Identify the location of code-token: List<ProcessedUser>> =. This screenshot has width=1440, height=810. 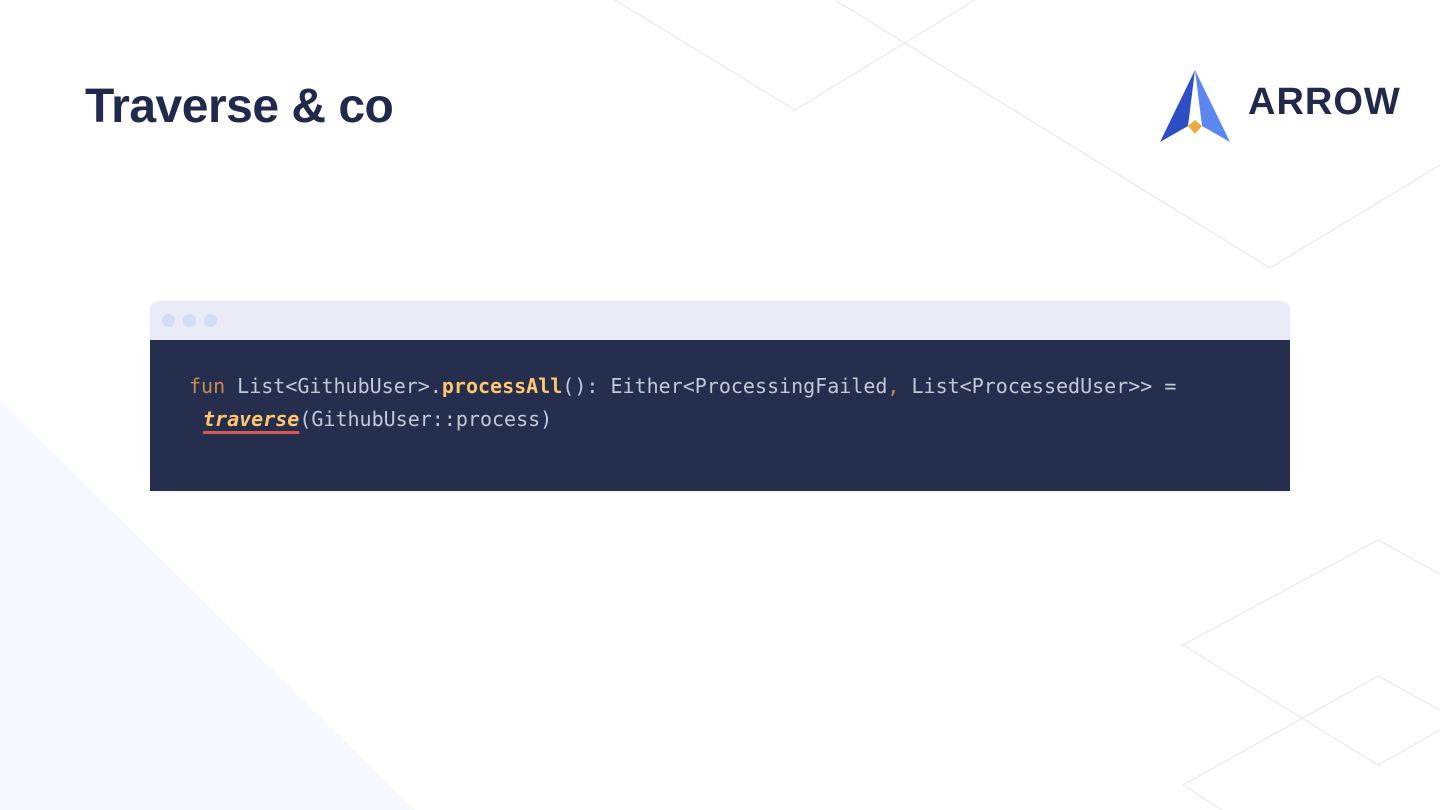
(1038, 386).